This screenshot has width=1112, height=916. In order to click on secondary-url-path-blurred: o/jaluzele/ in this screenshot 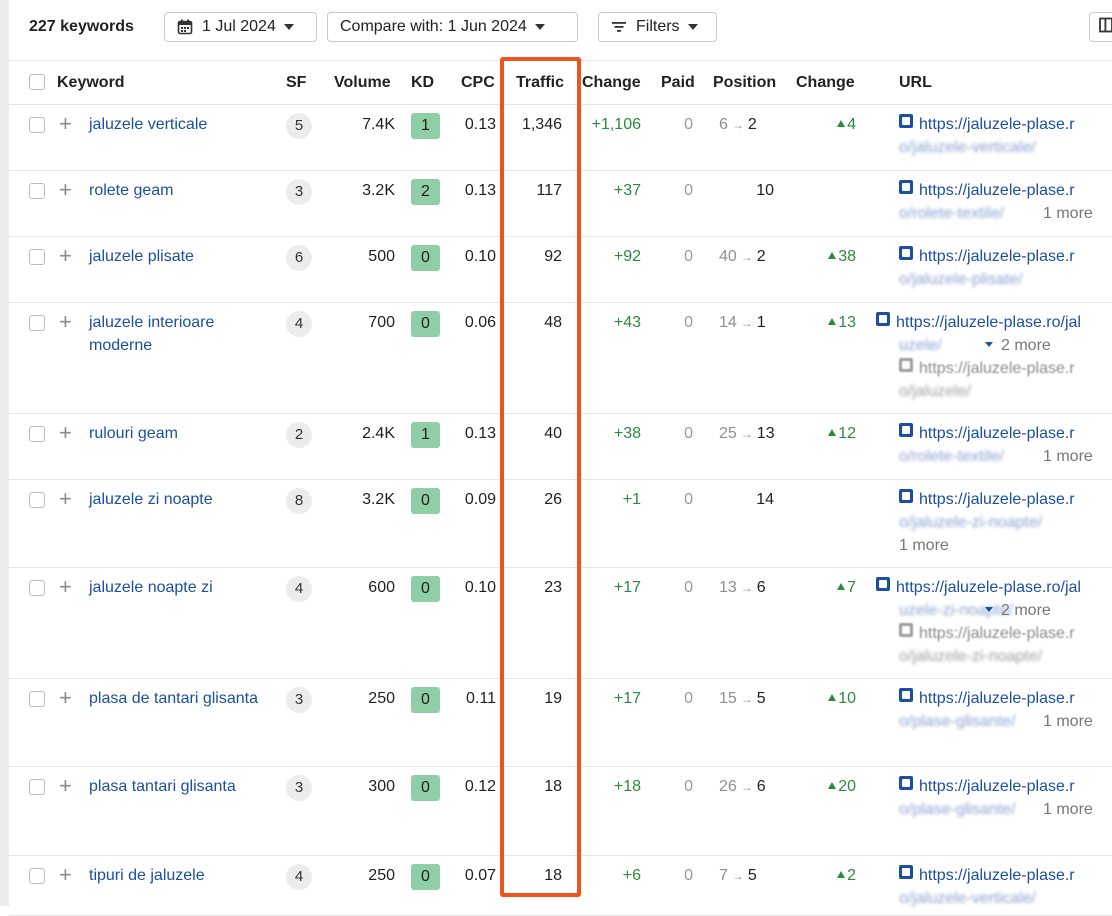, I will do `click(935, 391)`.